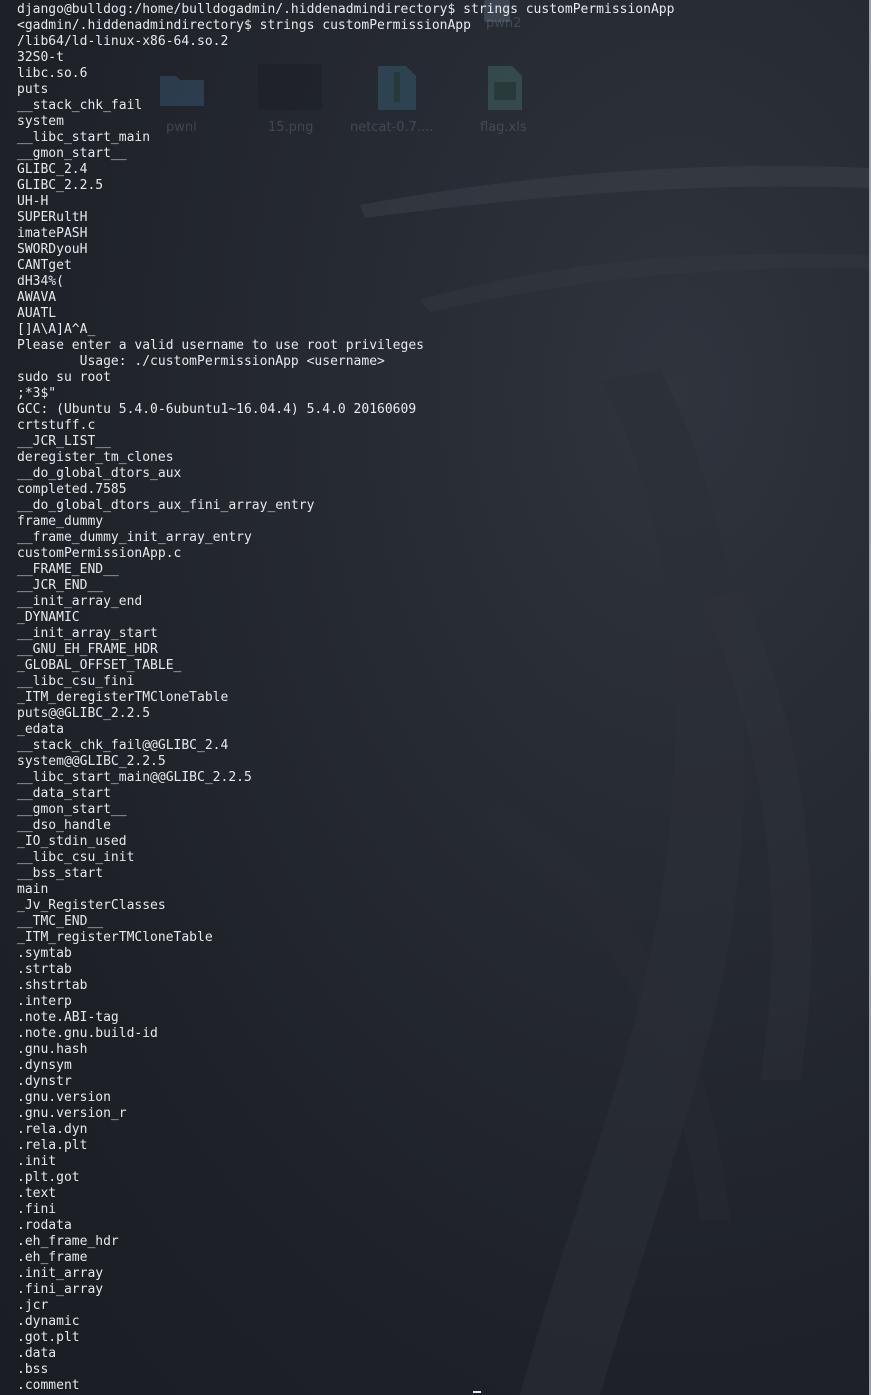 Image resolution: width=871 pixels, height=1395 pixels. I want to click on output-line: dH34%(, so click(40, 281).